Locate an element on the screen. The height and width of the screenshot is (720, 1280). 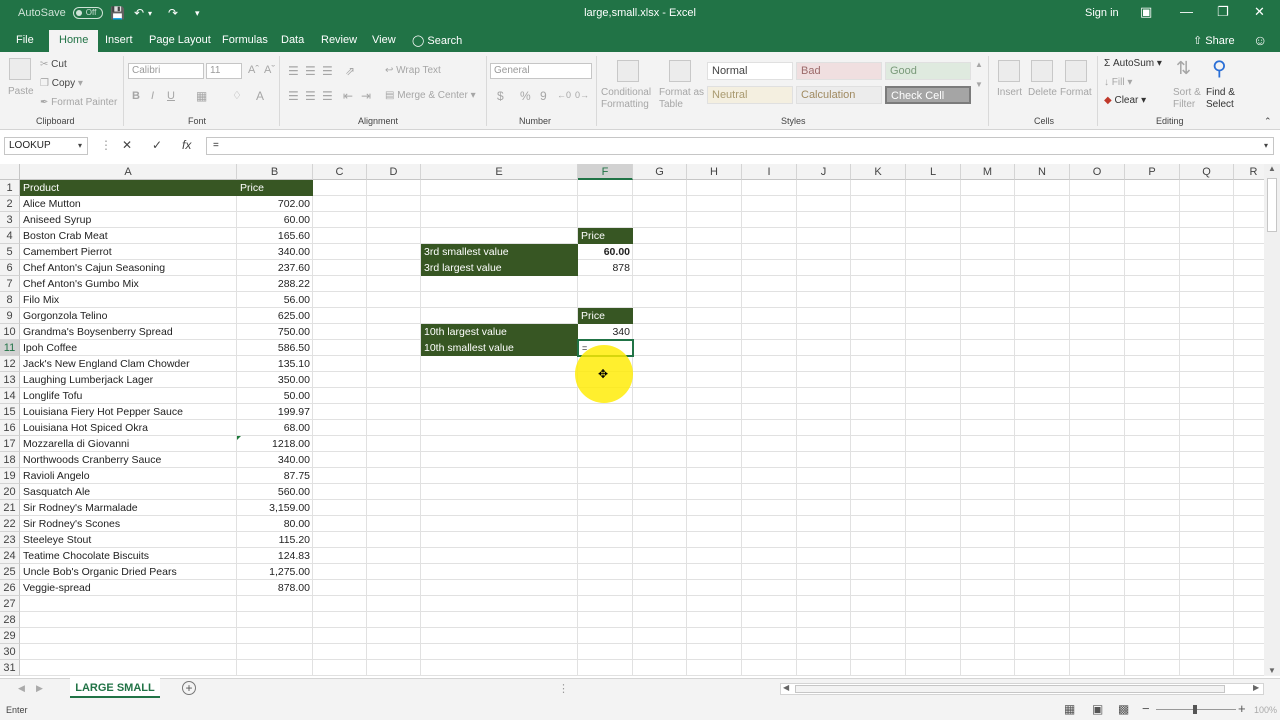
product-cell: Ravioli Angelo is located at coordinates (128, 476).